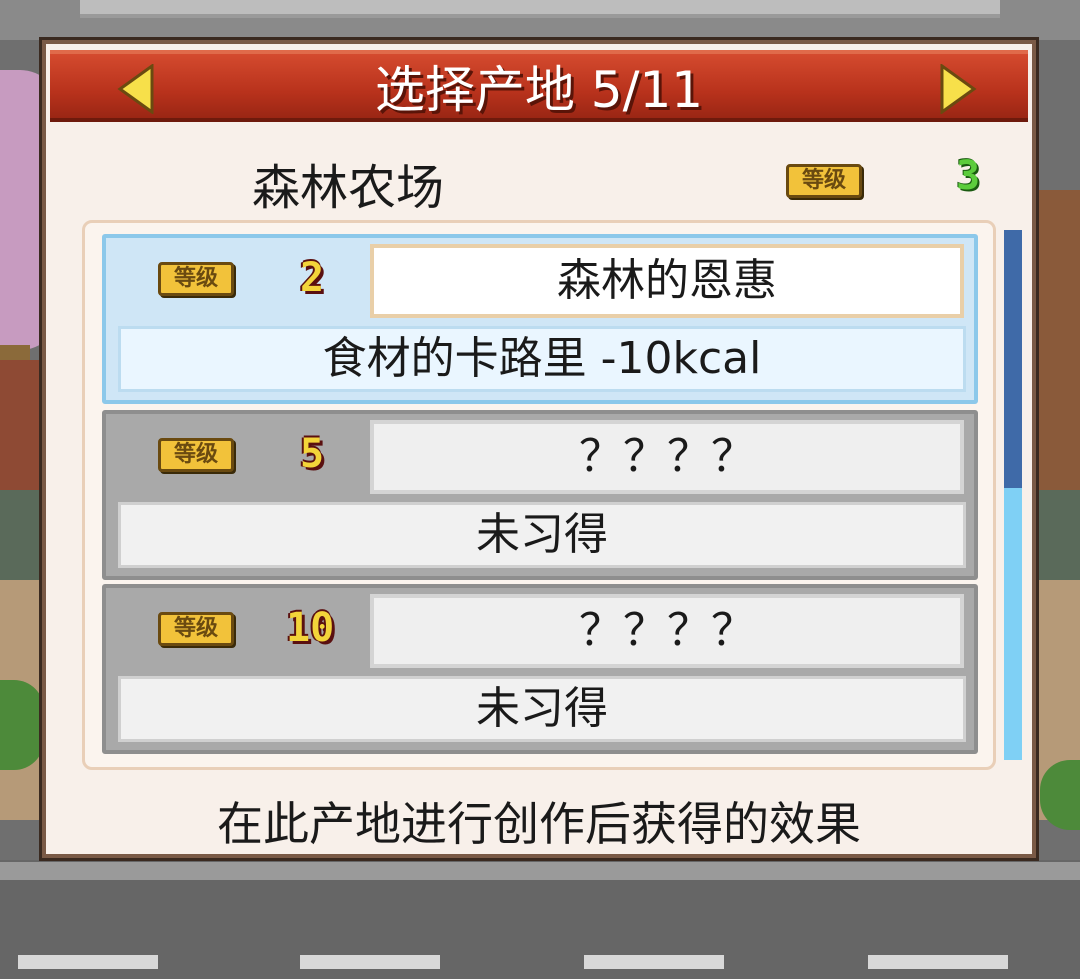 This screenshot has width=1080, height=979. What do you see at coordinates (1057, 340) in the screenshot?
I see `brick-wall-right` at bounding box center [1057, 340].